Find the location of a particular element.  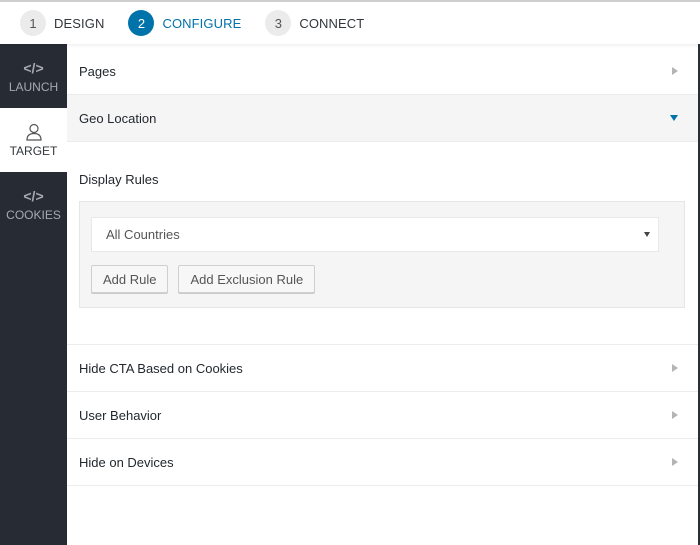

section-title: Hide CTA Based on Cookies is located at coordinates (161, 368).